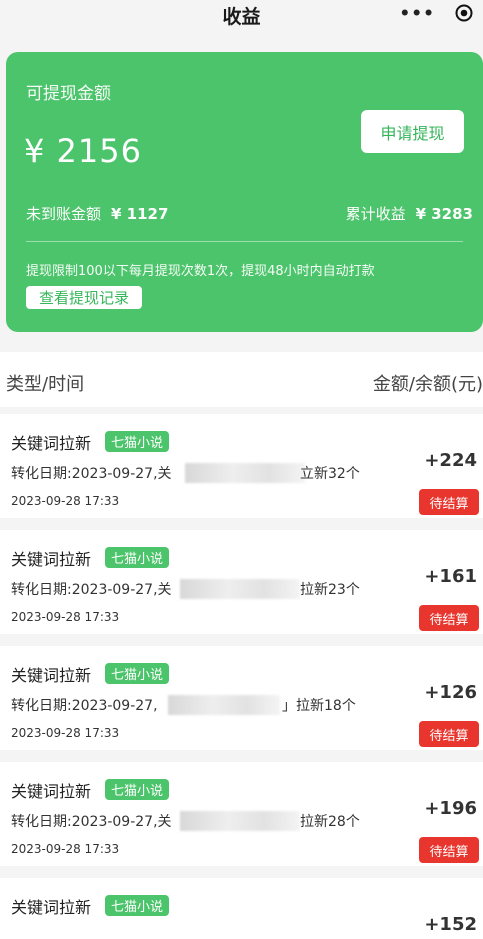  Describe the element at coordinates (330, 822) in the screenshot. I see `conversion-suffix: 拉新28个` at that location.